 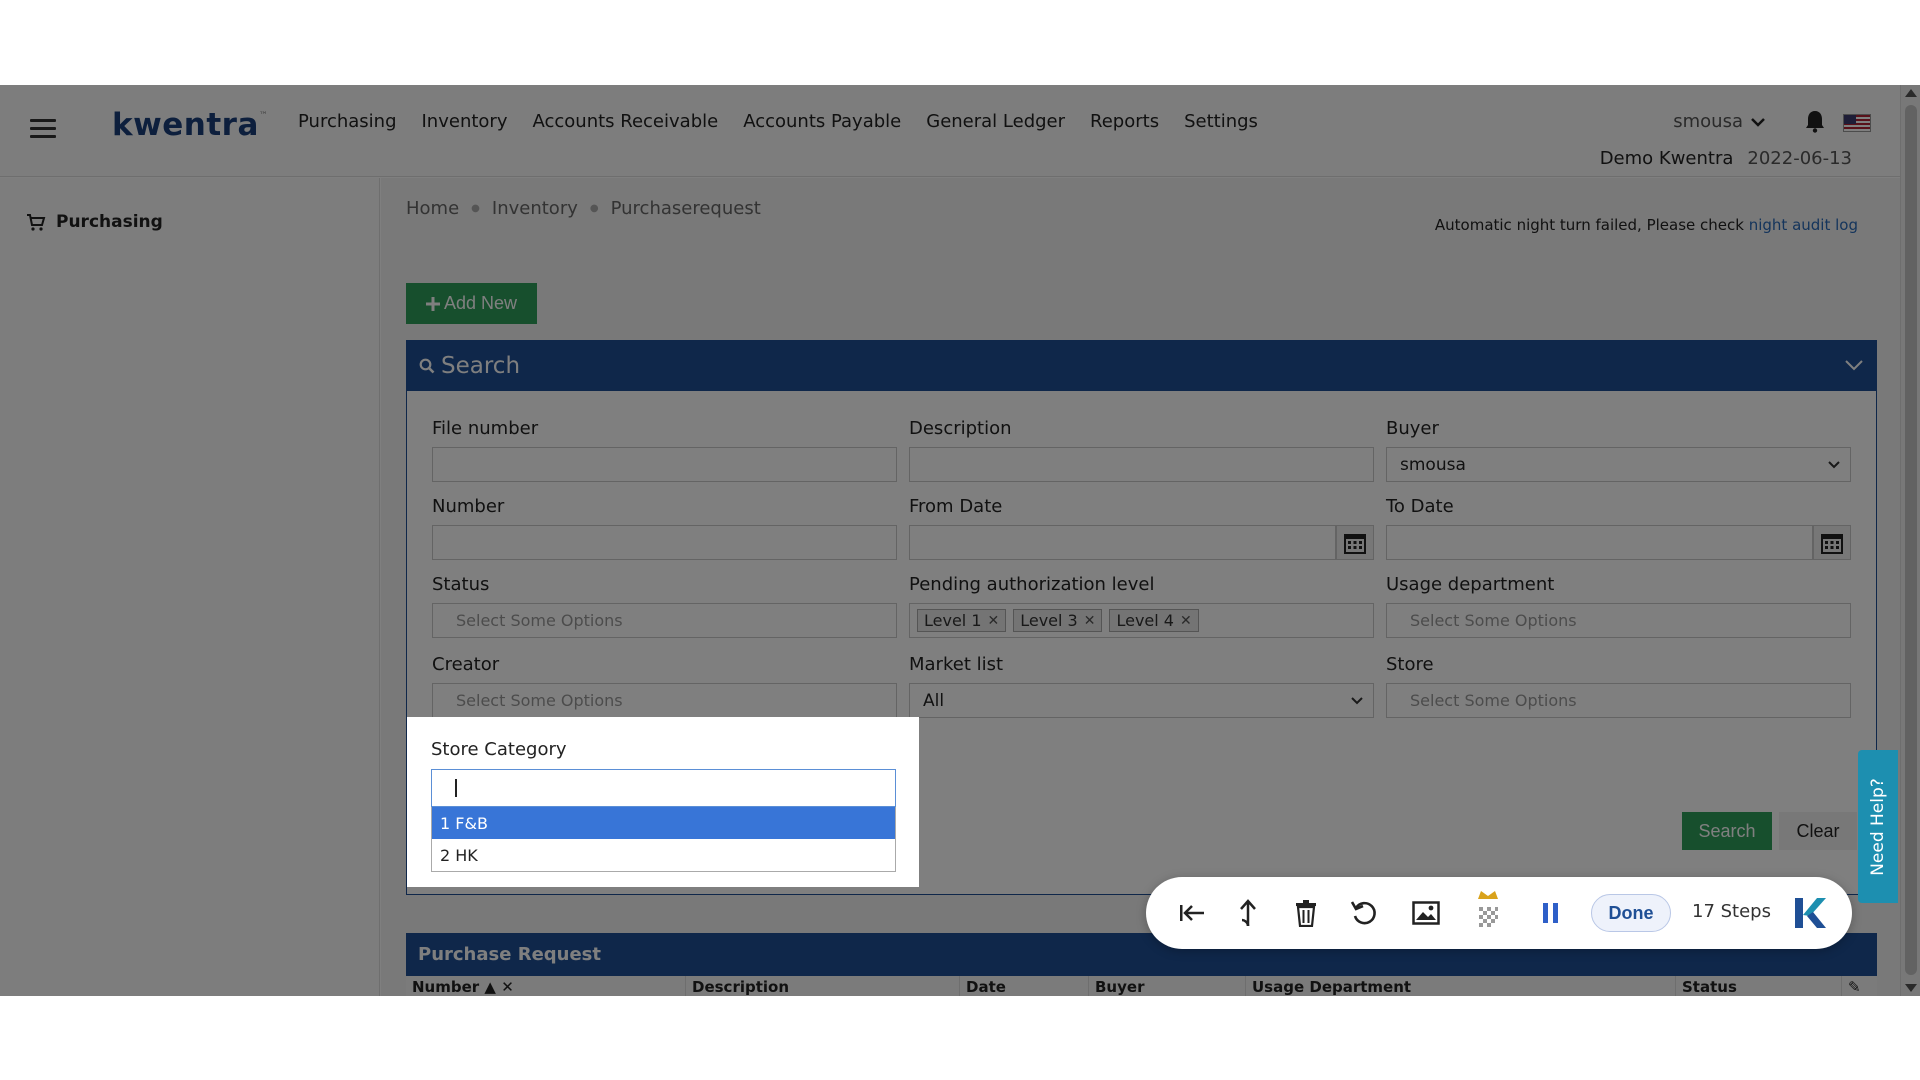 What do you see at coordinates (1859, 986) in the screenshot?
I see `pencil-icon: ✎` at bounding box center [1859, 986].